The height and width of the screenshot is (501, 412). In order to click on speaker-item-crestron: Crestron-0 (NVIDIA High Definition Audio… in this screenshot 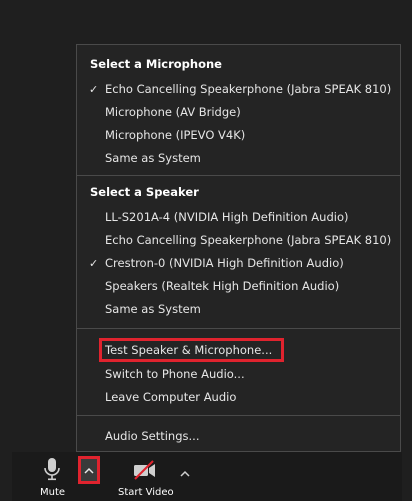, I will do `click(224, 263)`.